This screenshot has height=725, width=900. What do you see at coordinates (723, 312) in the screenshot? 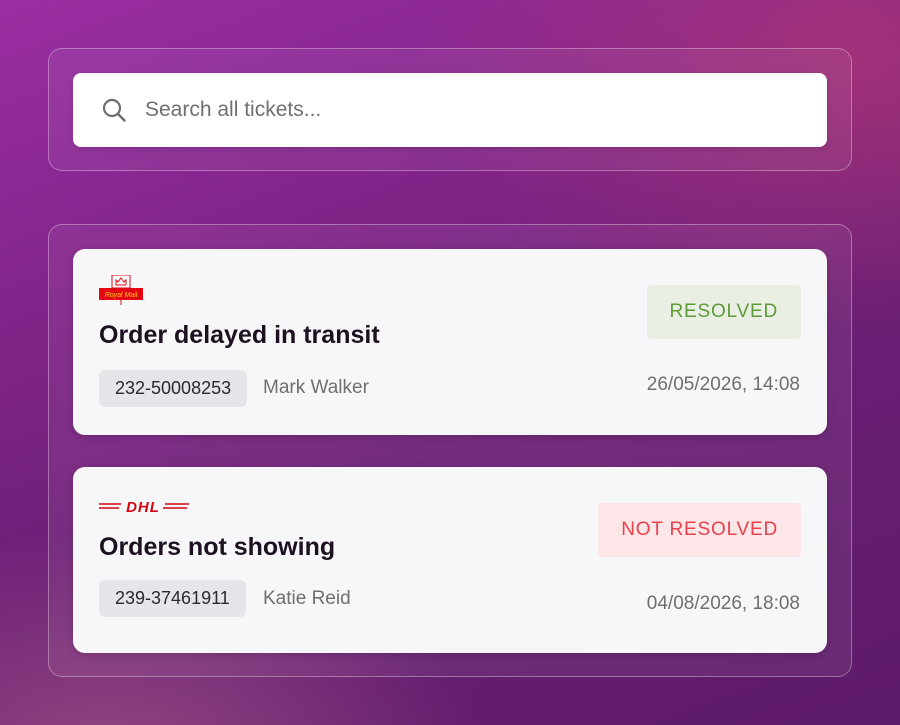
I see `status-badge: RESOLVED` at bounding box center [723, 312].